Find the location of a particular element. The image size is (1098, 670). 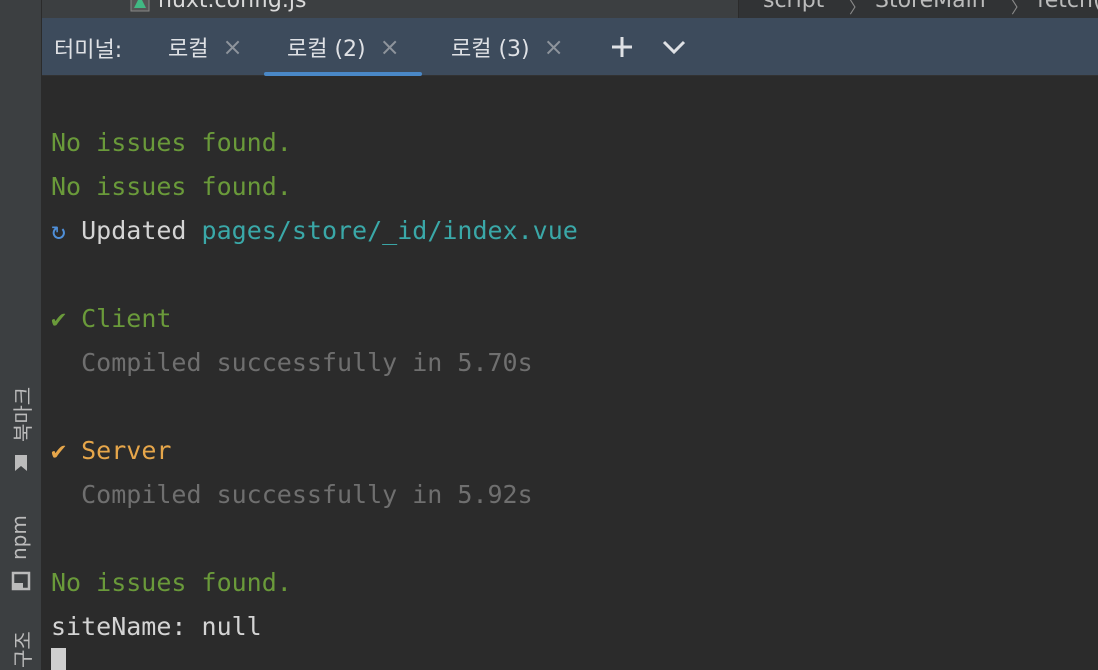

file-name: nuxt.config.js is located at coordinates (232, 6).